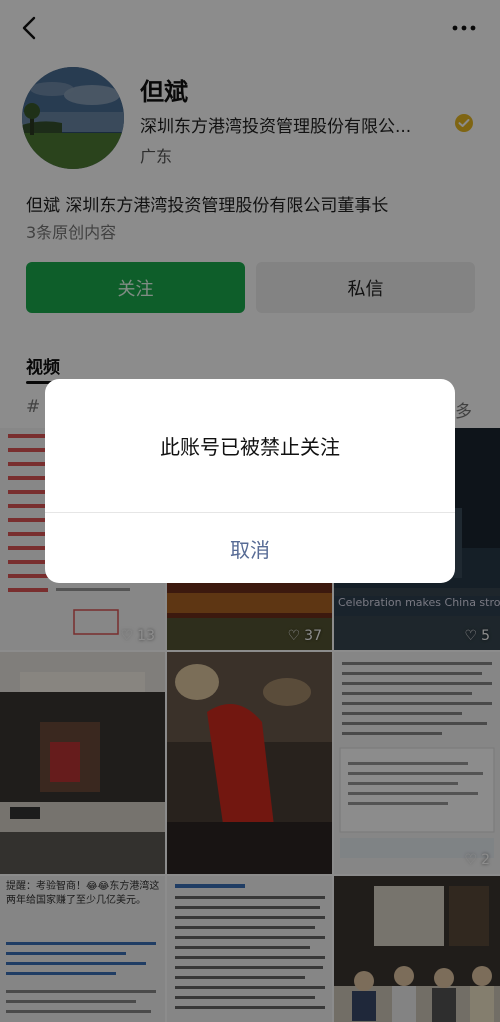 Image resolution: width=500 pixels, height=1022 pixels. What do you see at coordinates (250, 548) in the screenshot?
I see `cancel-button: 取消` at bounding box center [250, 548].